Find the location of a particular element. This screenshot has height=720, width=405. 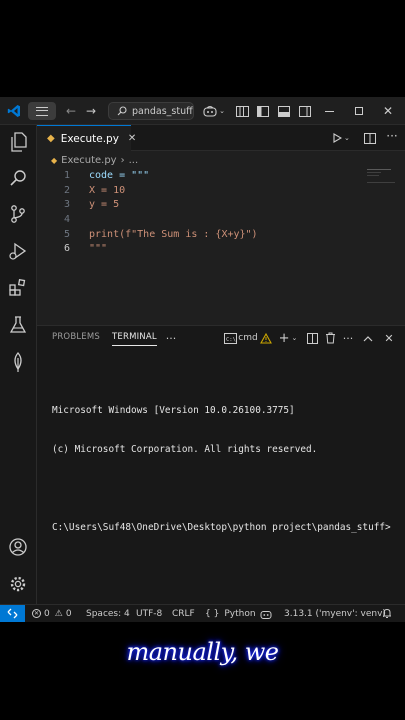

copilot-button: ⌄ is located at coordinates (214, 111).